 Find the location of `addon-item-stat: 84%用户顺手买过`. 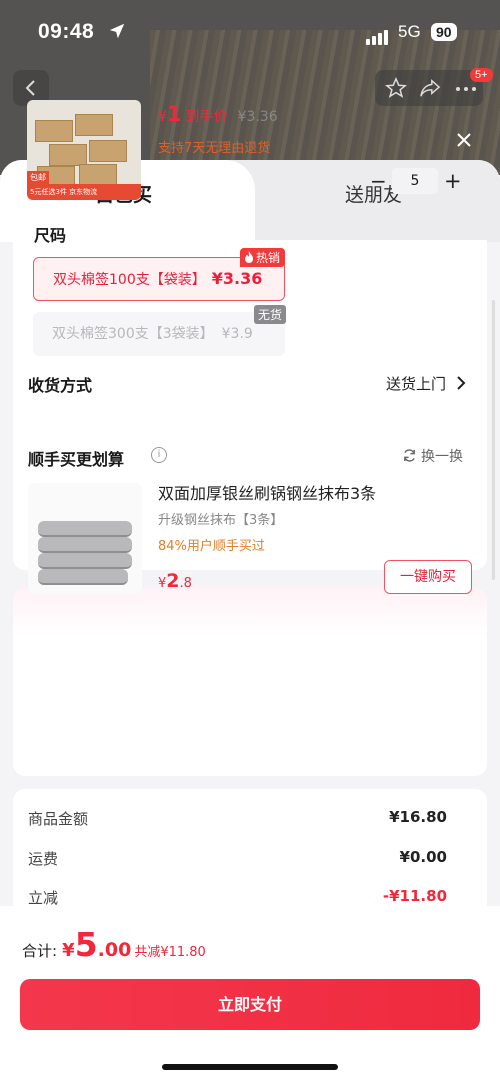

addon-item-stat: 84%用户顺手买过 is located at coordinates (211, 546).